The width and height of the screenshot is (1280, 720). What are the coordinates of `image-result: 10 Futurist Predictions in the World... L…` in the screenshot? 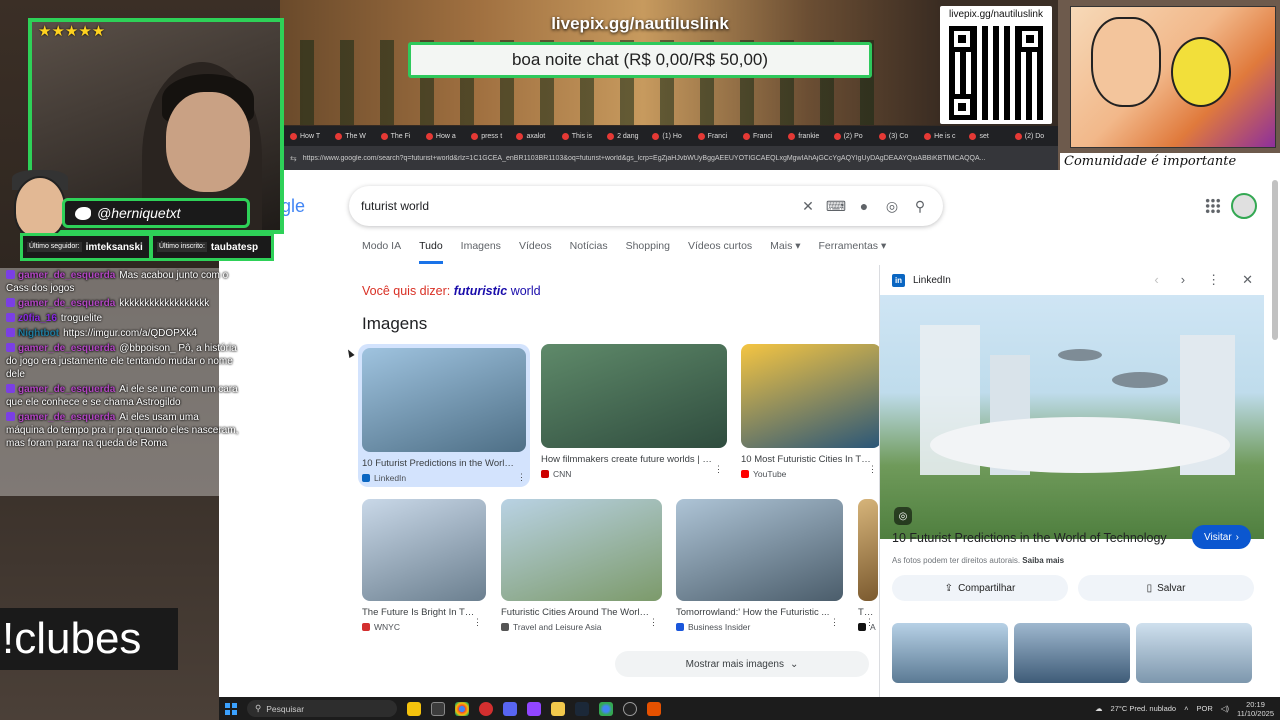 It's located at (444, 415).